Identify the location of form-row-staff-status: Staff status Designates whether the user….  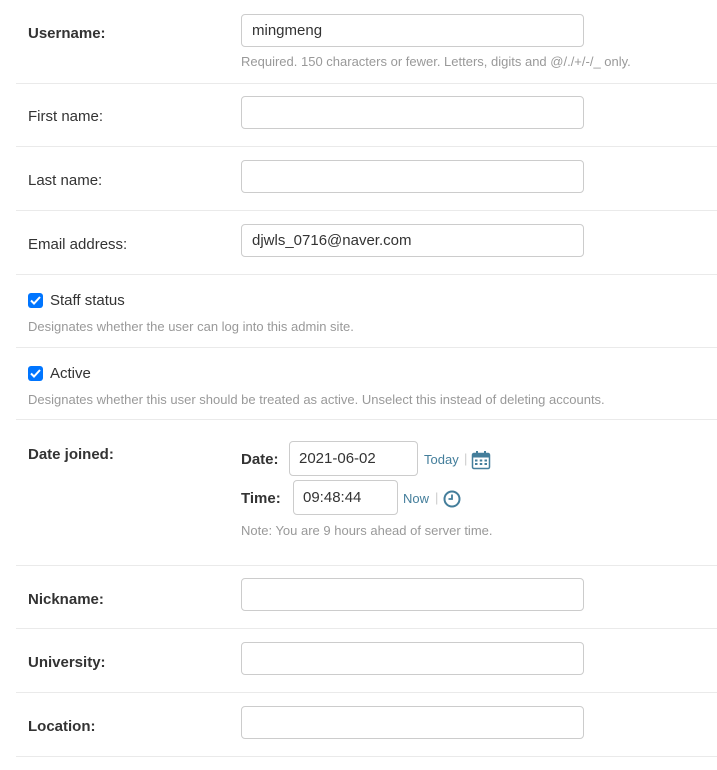
(366, 311).